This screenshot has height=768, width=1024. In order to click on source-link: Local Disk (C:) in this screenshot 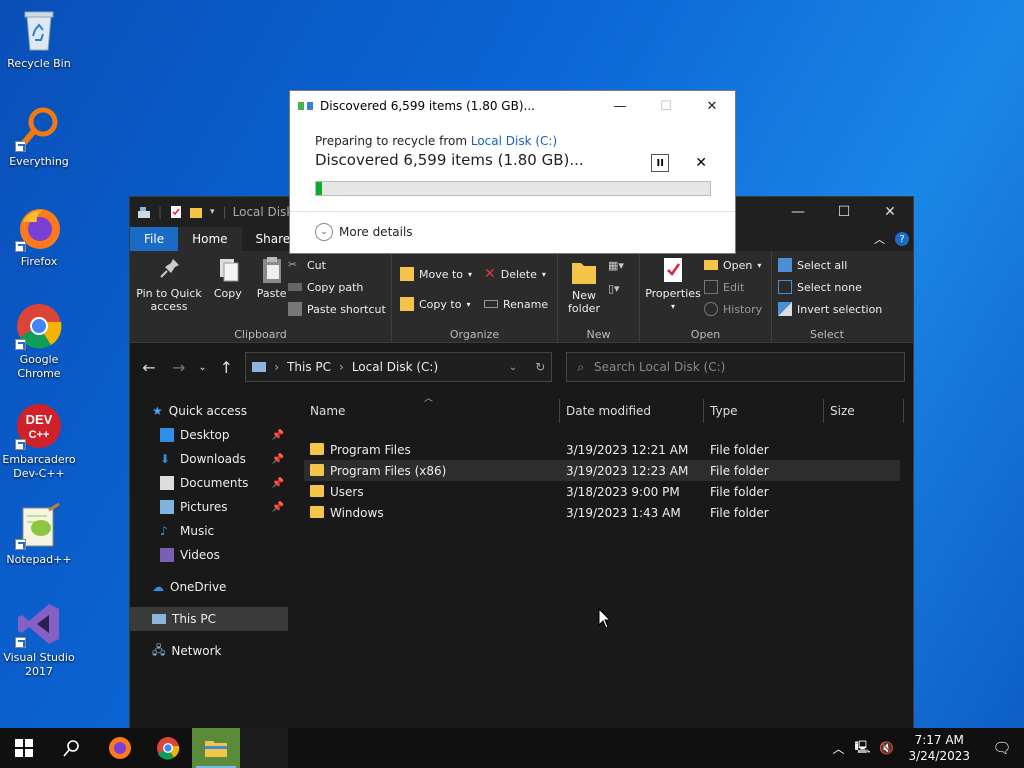, I will do `click(514, 141)`.